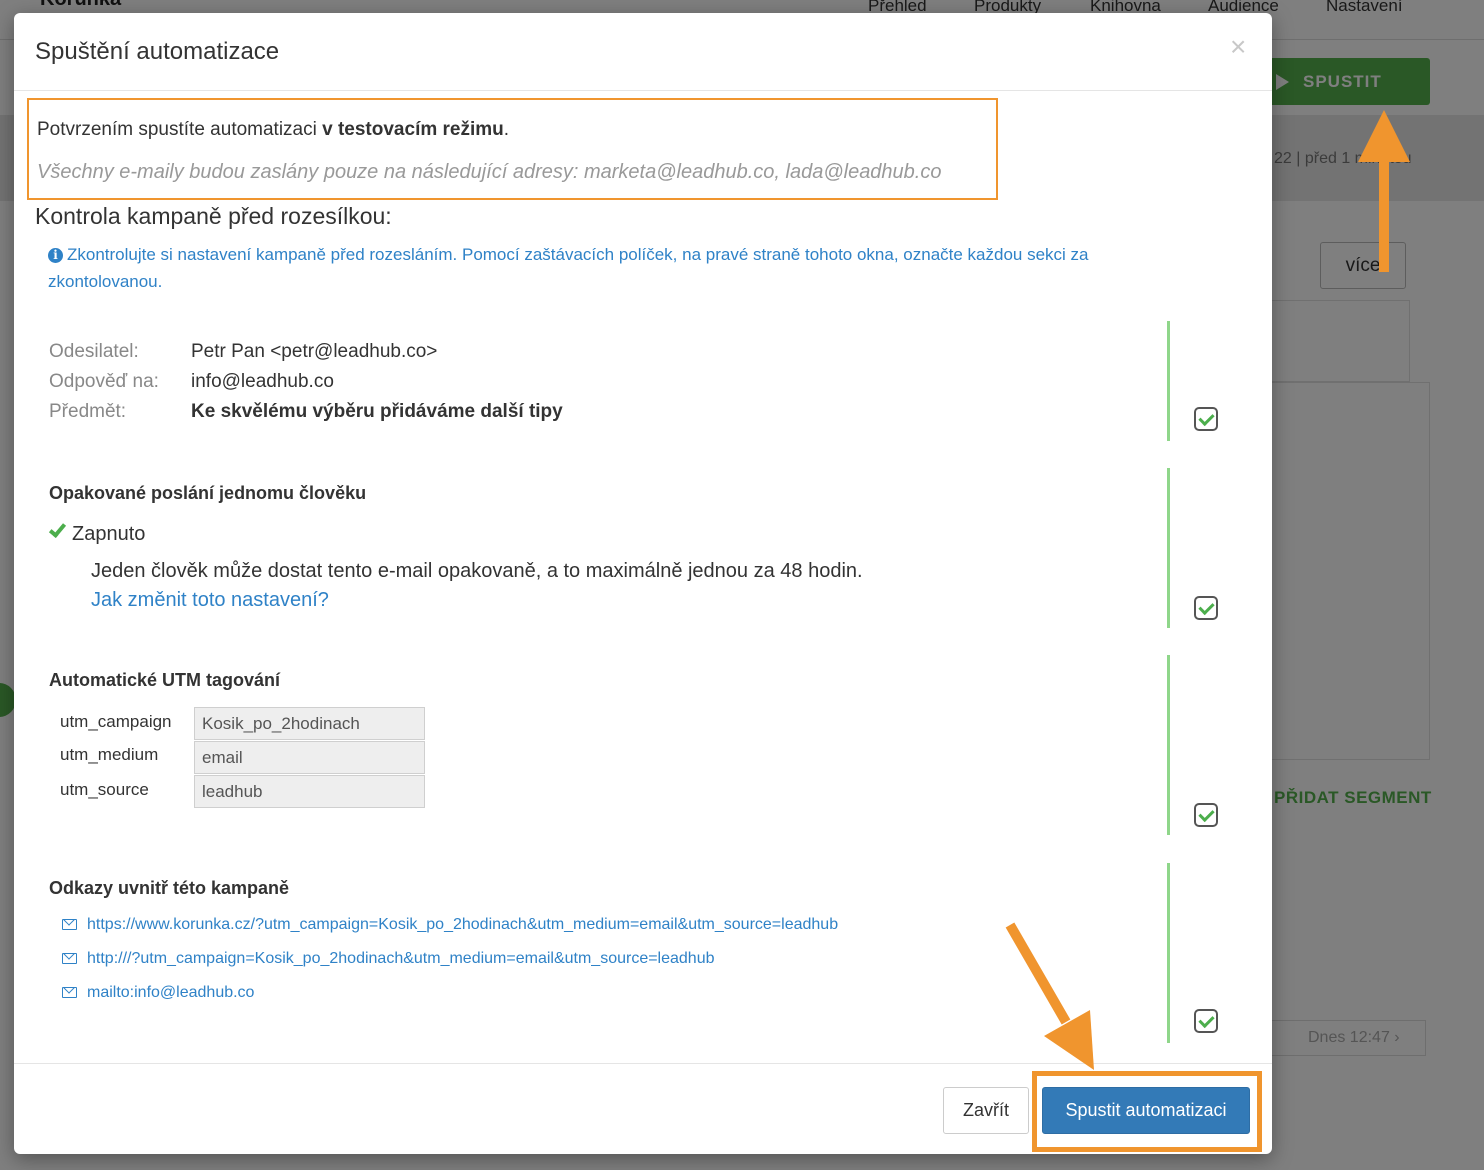 This screenshot has width=1484, height=1170. Describe the element at coordinates (169, 888) in the screenshot. I see `links-title: Odkazy uvnitř této kampaně` at that location.